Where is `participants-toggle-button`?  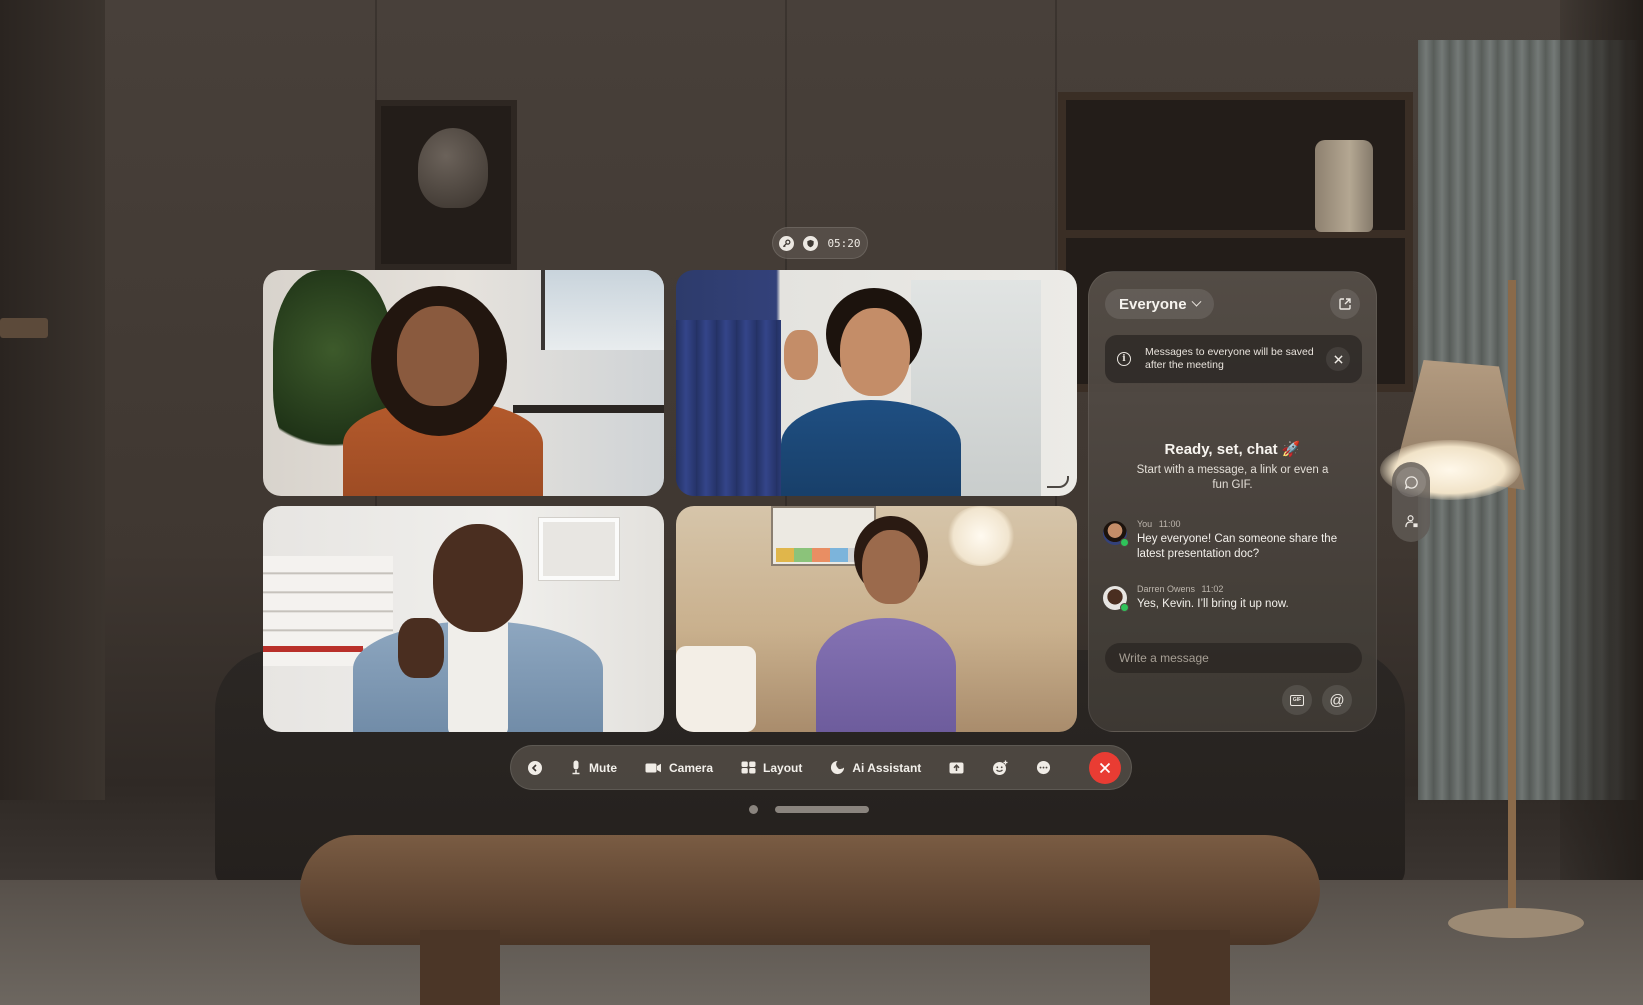
participants-toggle-button is located at coordinates (1411, 521).